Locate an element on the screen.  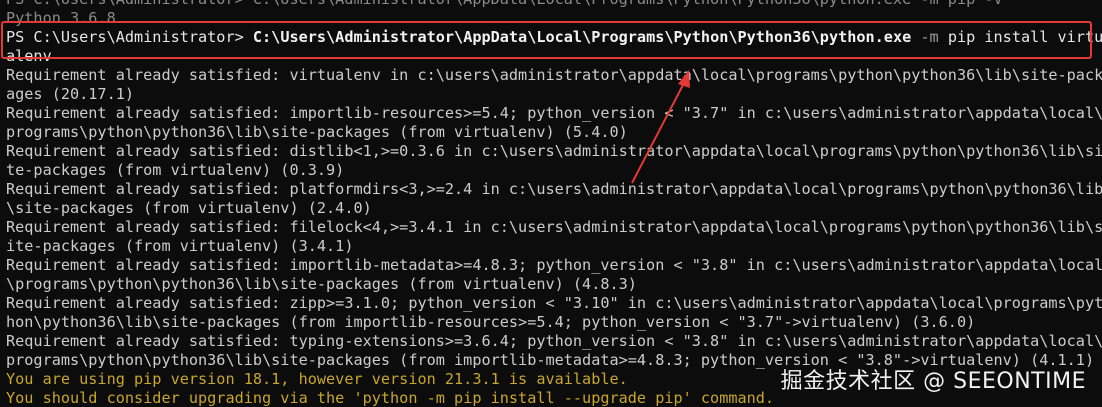
shell-prompt: PS C:\Users\Administrator> is located at coordinates (129, 37).